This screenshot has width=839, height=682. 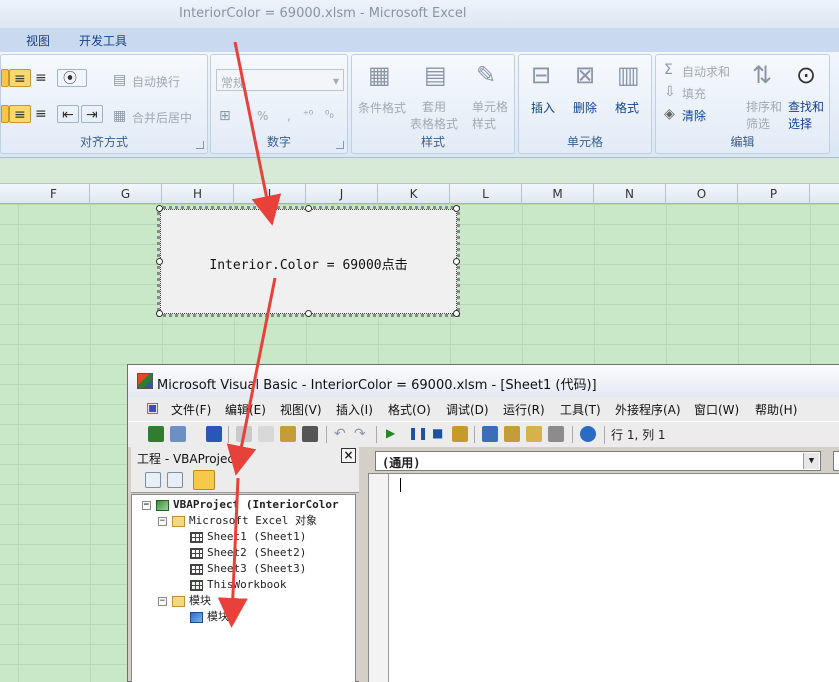 I want to click on copy-icon, so click(x=266, y=434).